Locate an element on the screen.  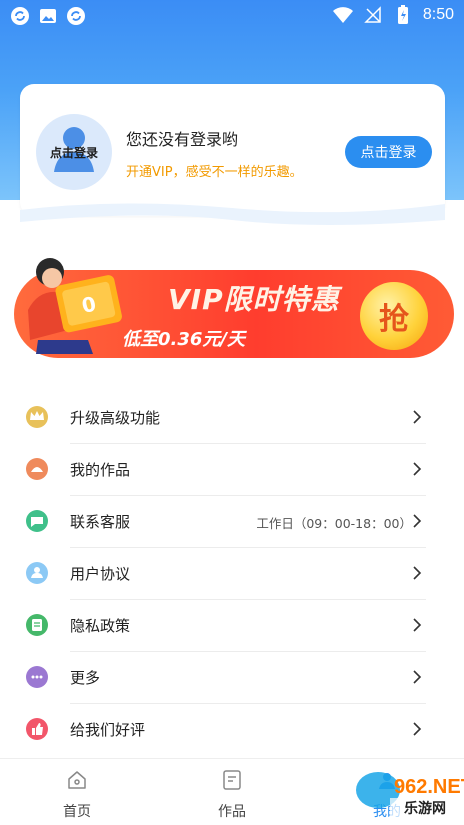
thumbs-up-icon is located at coordinates (37, 729).